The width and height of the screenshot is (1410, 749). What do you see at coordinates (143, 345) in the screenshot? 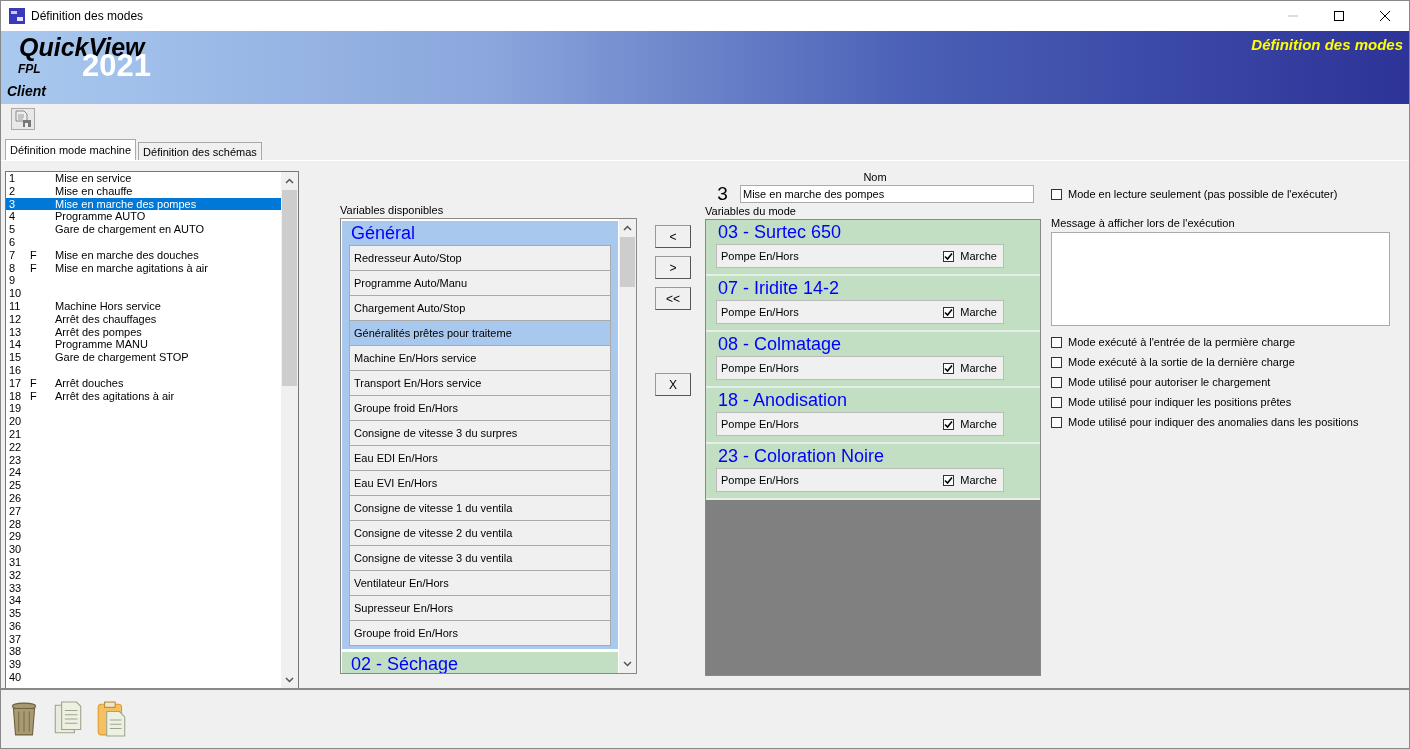
I see `mode-list-item: 14 Programme MANU` at bounding box center [143, 345].